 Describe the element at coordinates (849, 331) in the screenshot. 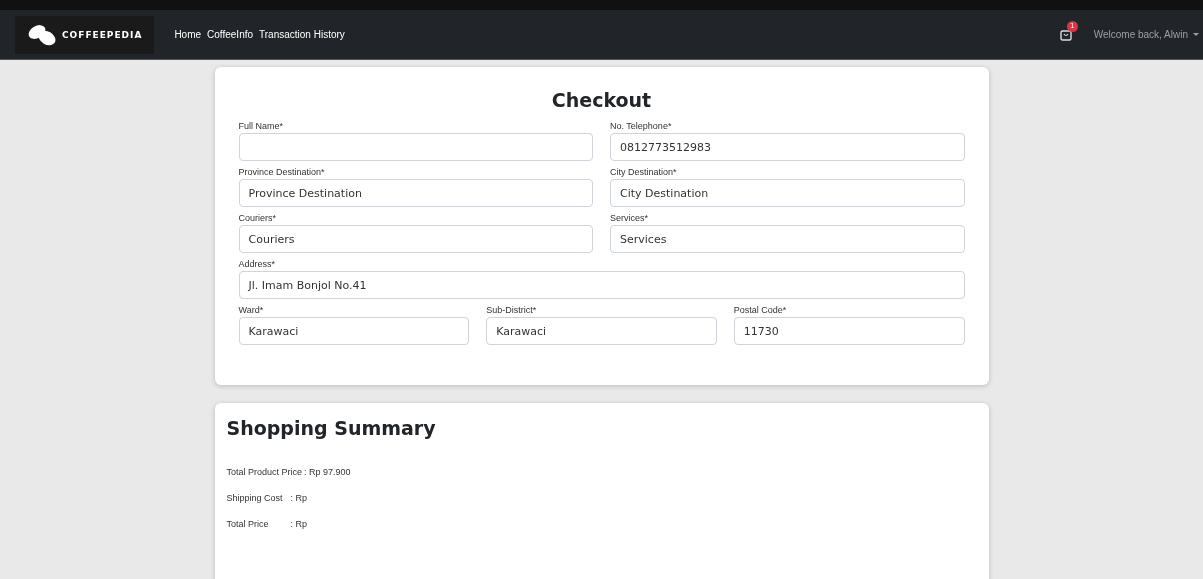

I see `input-field: 11730` at that location.